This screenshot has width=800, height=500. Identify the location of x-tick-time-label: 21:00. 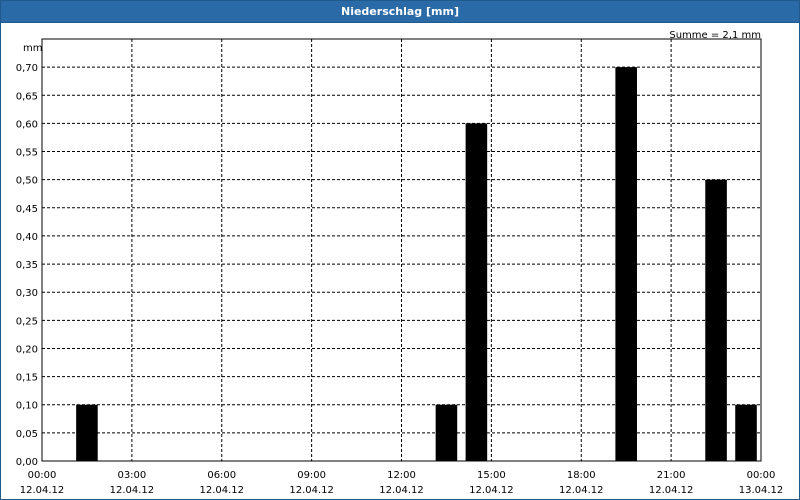
(671, 475).